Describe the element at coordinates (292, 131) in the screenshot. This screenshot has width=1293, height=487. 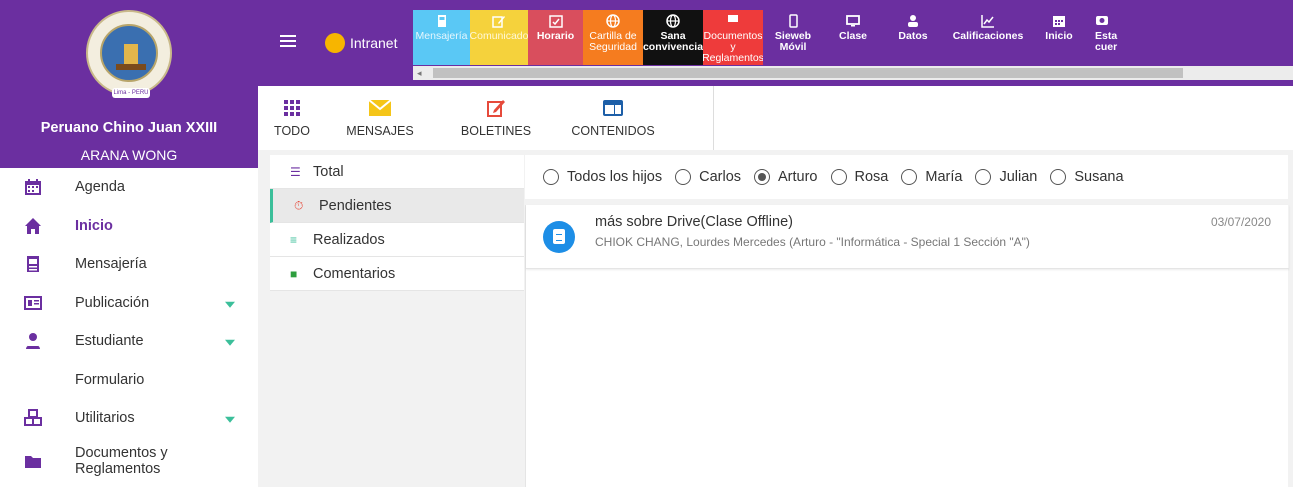
I see `category-label: TODO` at that location.